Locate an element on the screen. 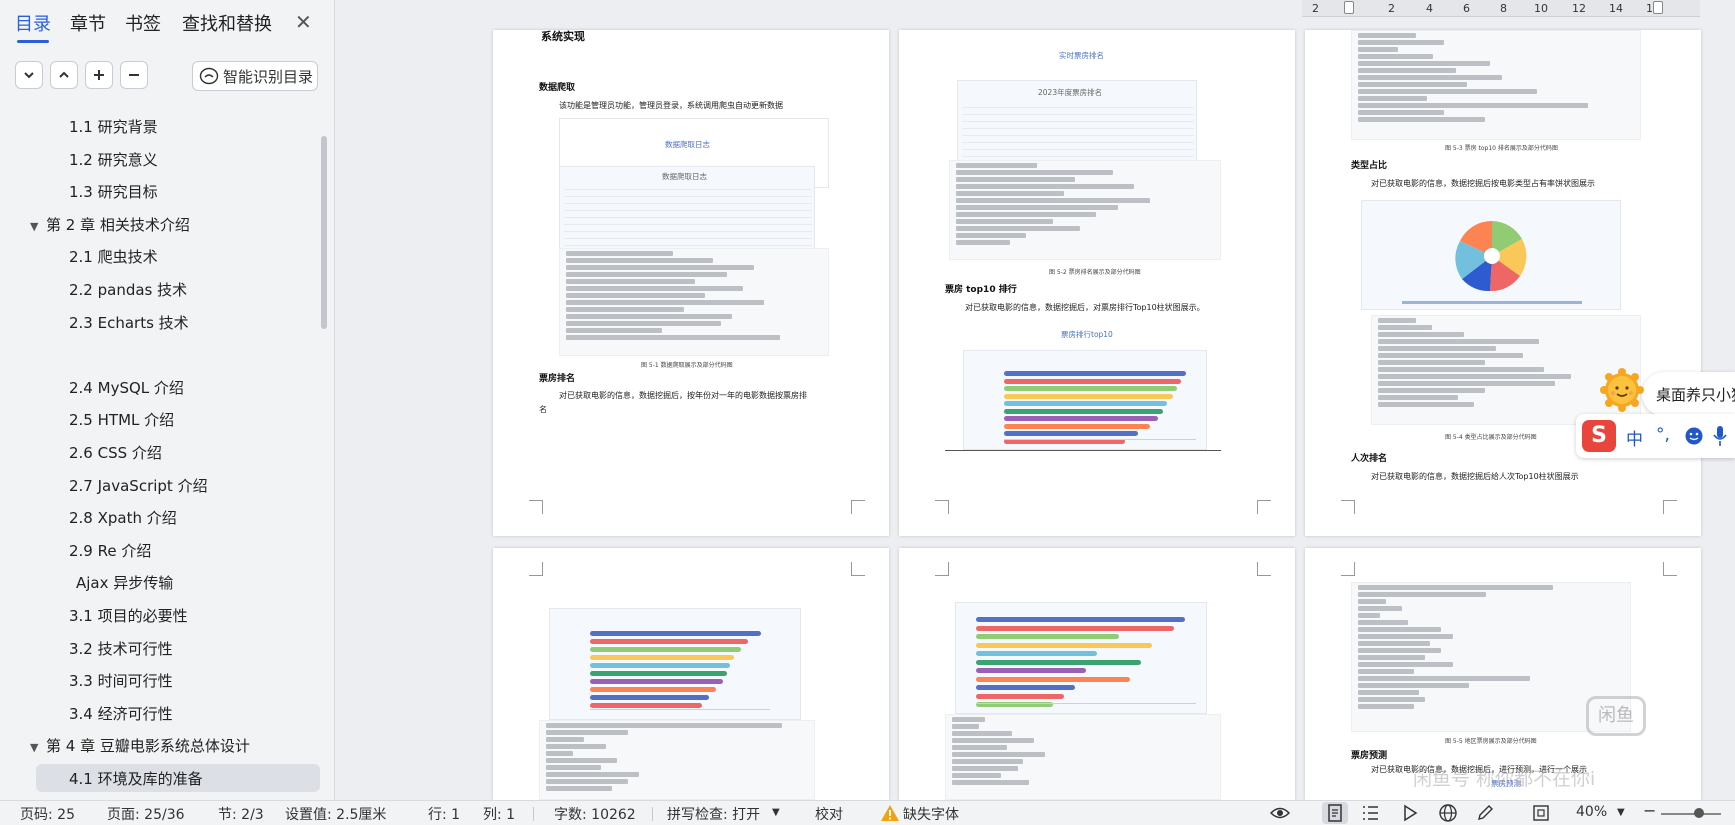 Image resolution: width=1735 pixels, height=825 pixels. toc-section-item: 2.3 Echarts 技术 is located at coordinates (129, 324).